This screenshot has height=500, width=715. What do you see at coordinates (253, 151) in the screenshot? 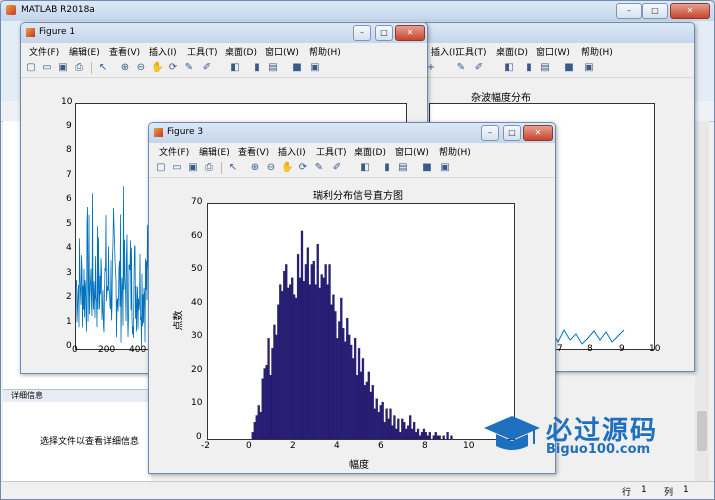
I see `f3-menu-view: 查看(V)` at bounding box center [253, 151].